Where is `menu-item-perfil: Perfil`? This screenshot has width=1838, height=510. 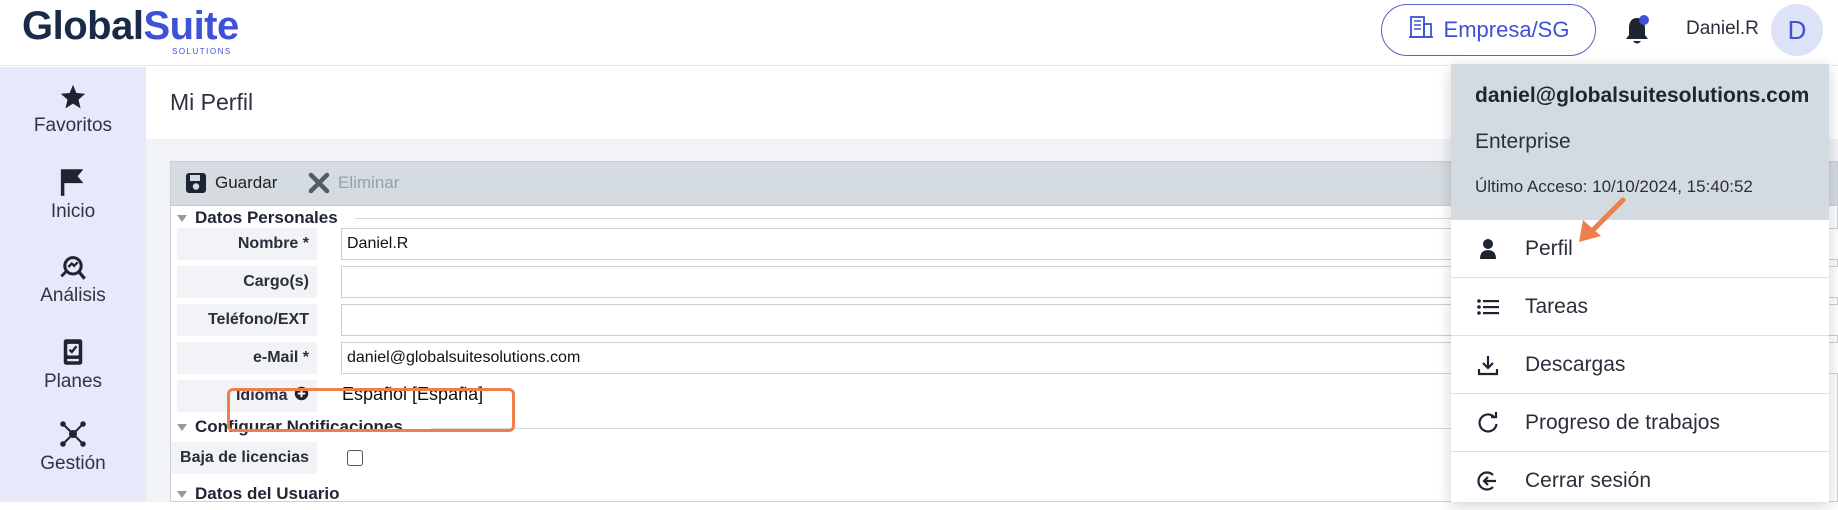 menu-item-perfil: Perfil is located at coordinates (1640, 249).